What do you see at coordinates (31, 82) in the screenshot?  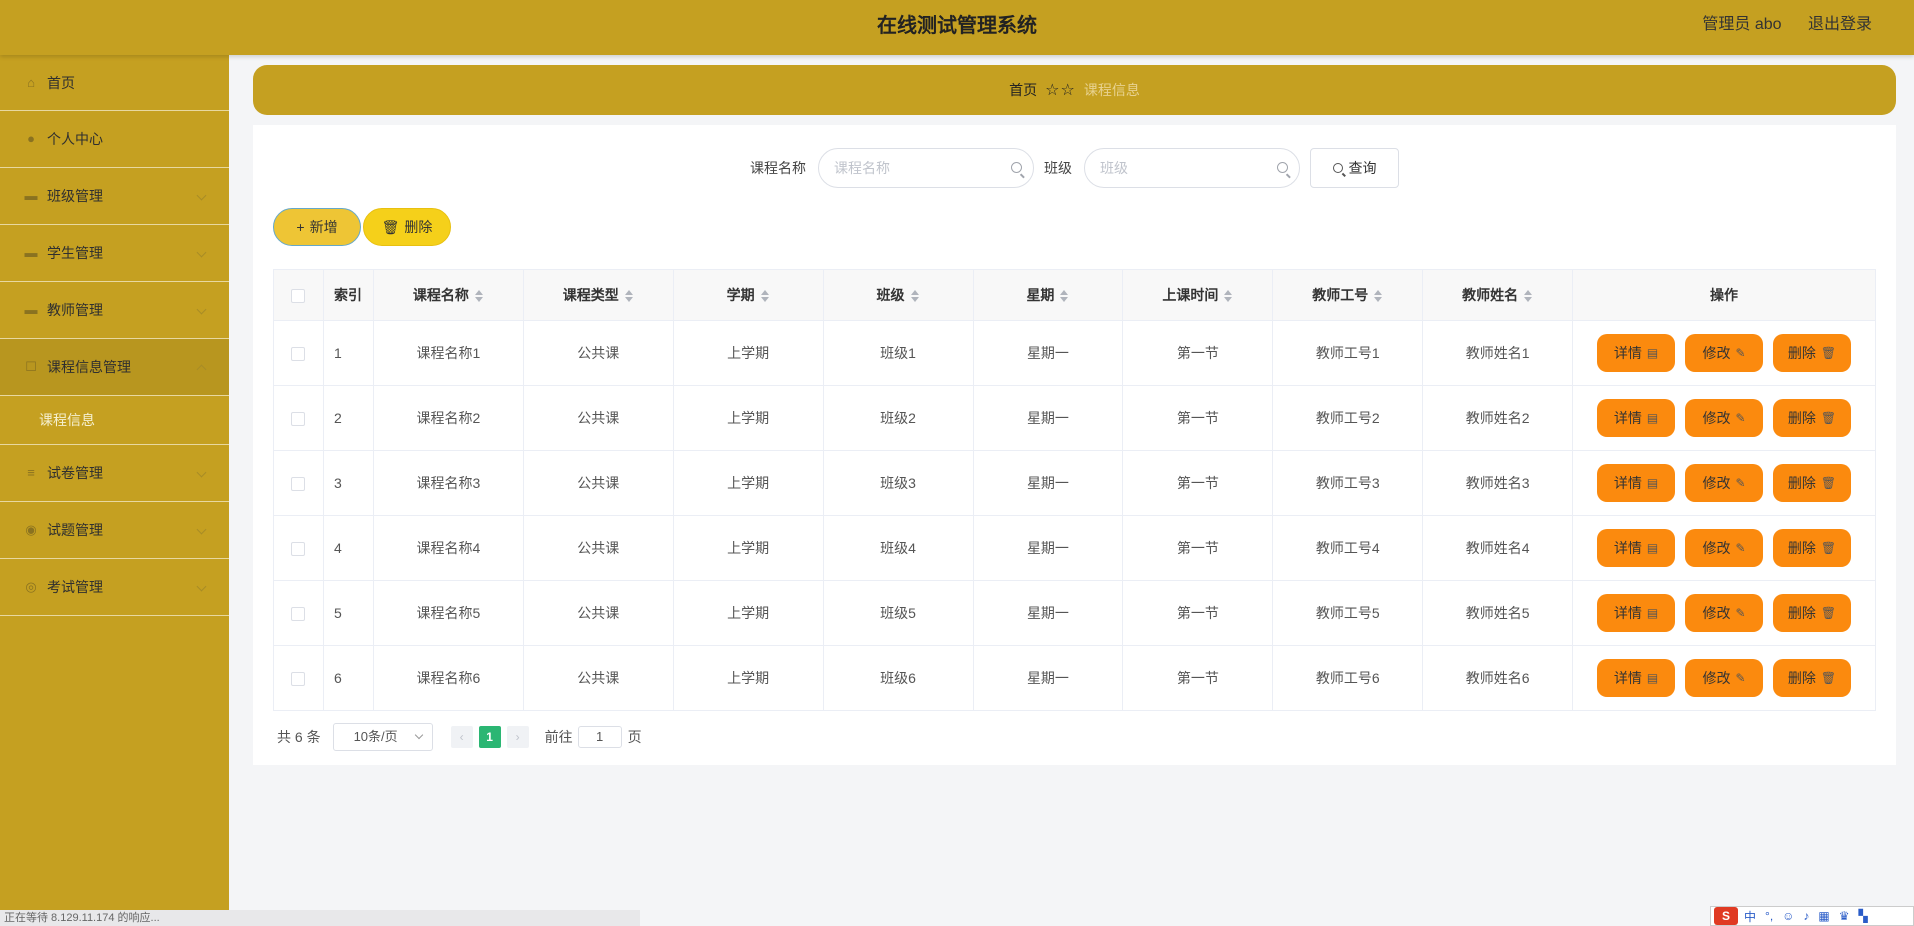 I see `home-icon: ⌂` at bounding box center [31, 82].